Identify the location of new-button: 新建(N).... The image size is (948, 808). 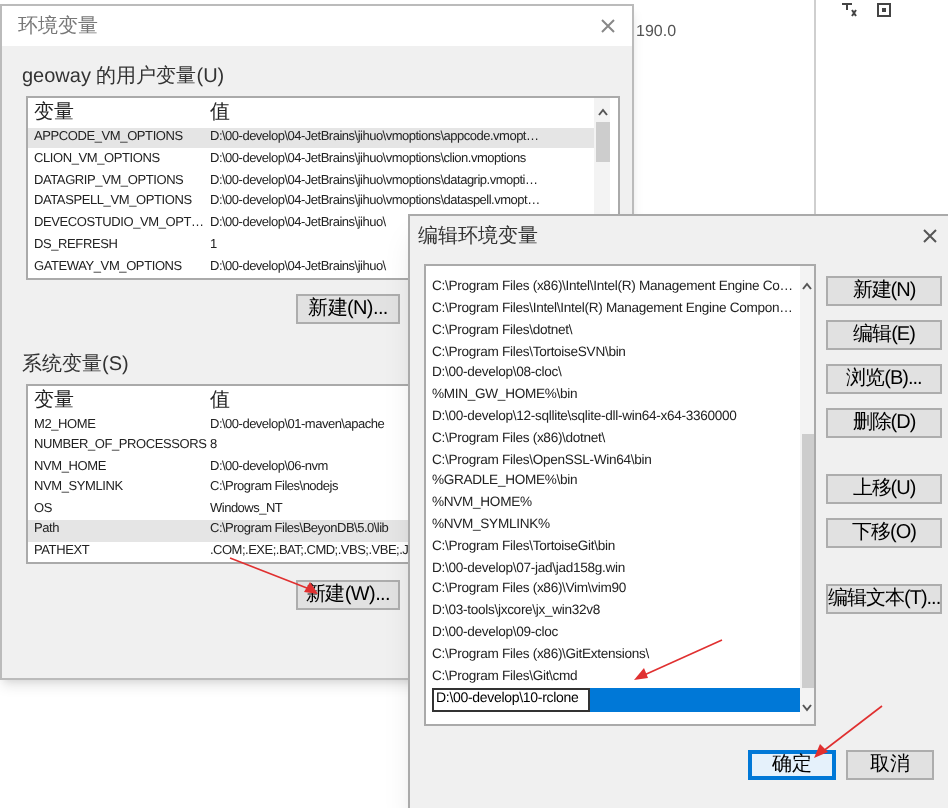
(348, 309).